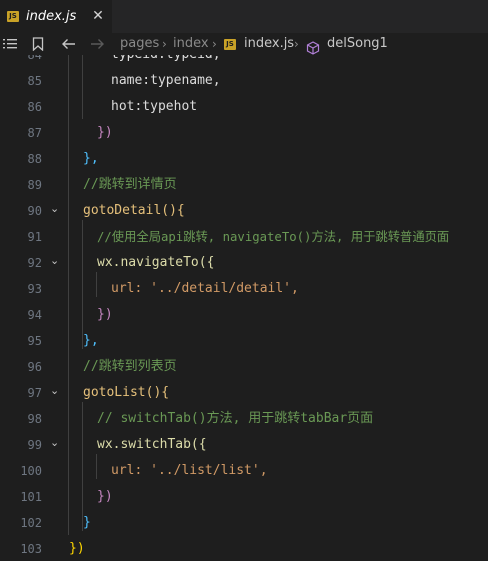  I want to click on code-line: 100 url: '../list/list',, so click(244, 471).